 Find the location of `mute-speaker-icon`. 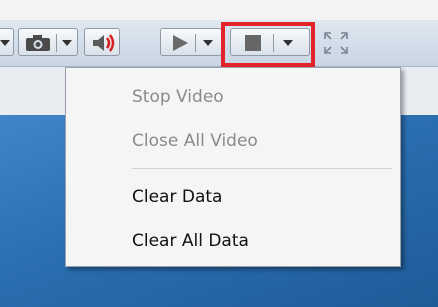

mute-speaker-icon is located at coordinates (104, 43).